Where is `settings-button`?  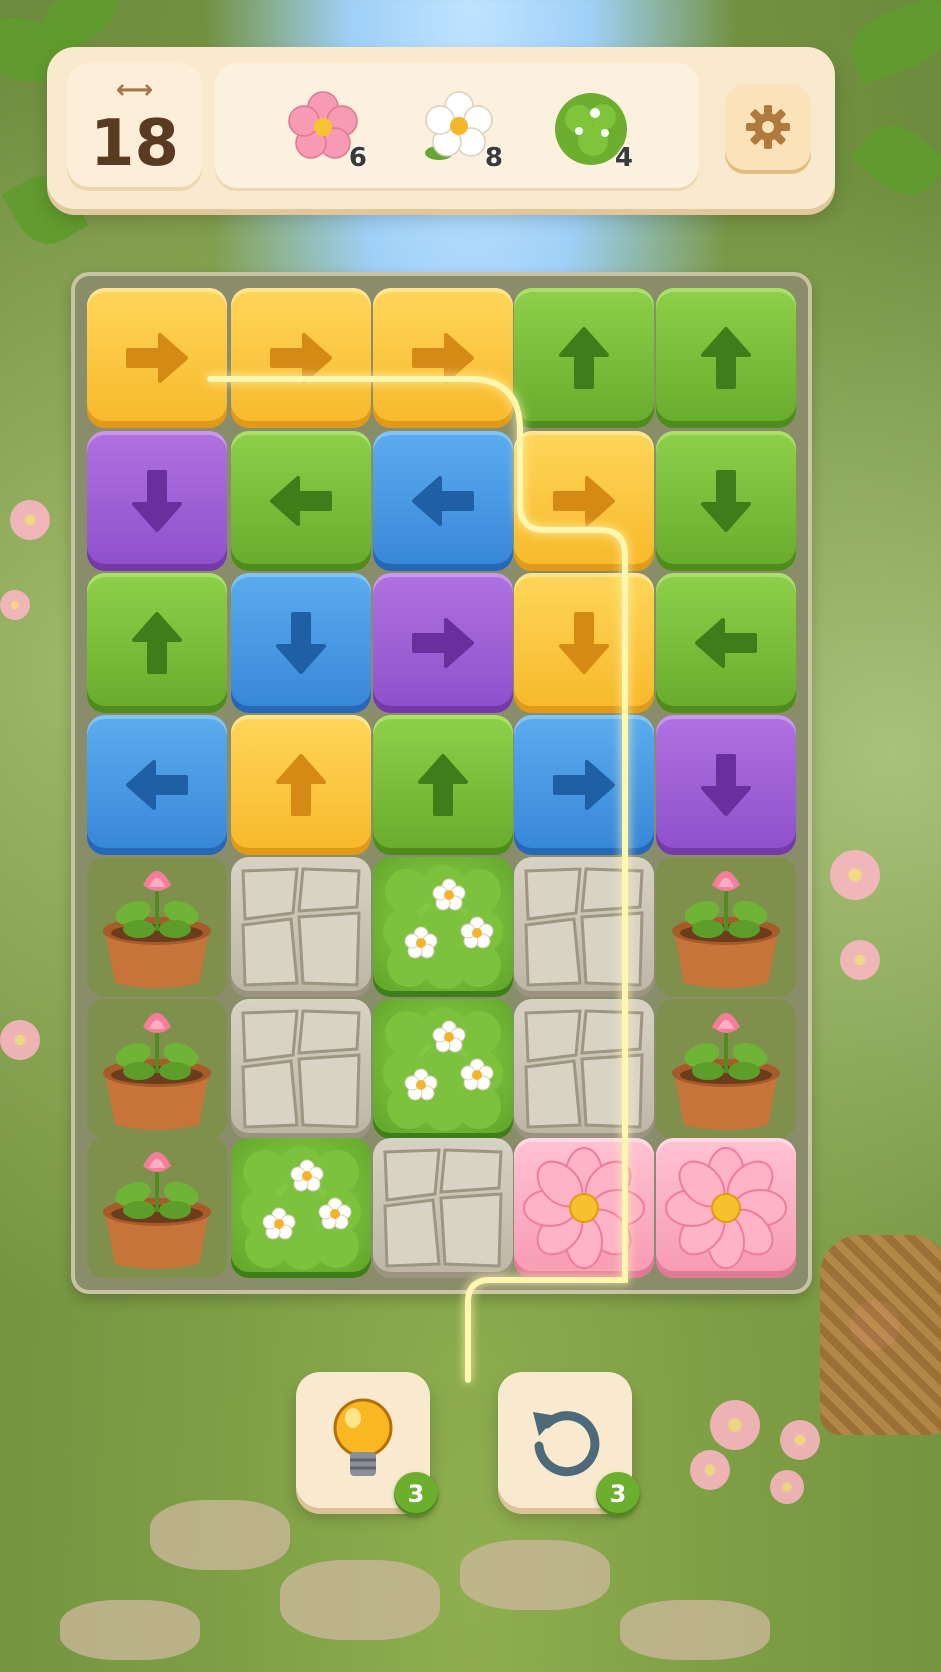
settings-button is located at coordinates (768, 127).